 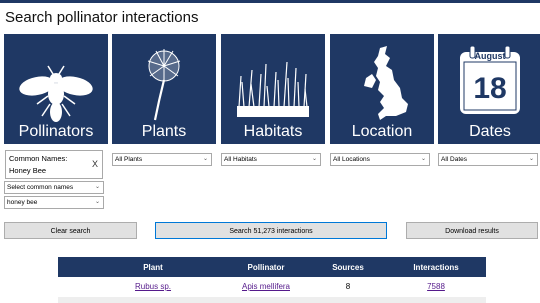 What do you see at coordinates (436, 267) in the screenshot?
I see `header-interactions: Interactions` at bounding box center [436, 267].